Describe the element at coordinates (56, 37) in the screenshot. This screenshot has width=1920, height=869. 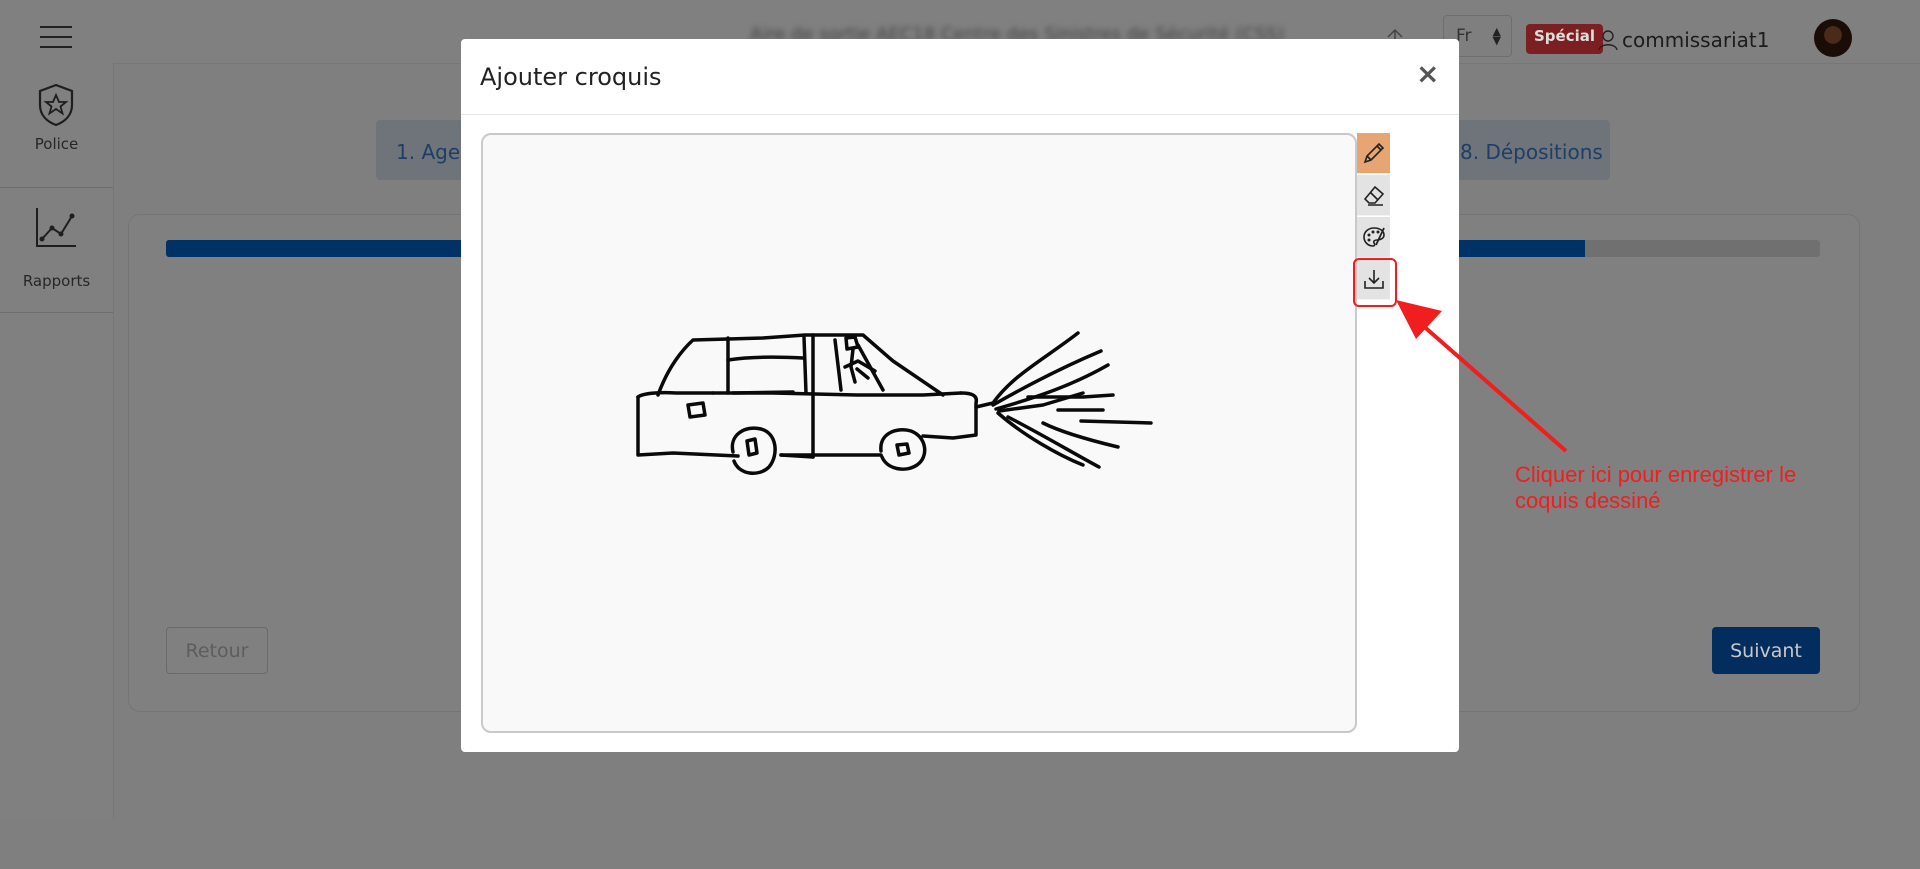
I see `hamburger-menu-icon` at that location.